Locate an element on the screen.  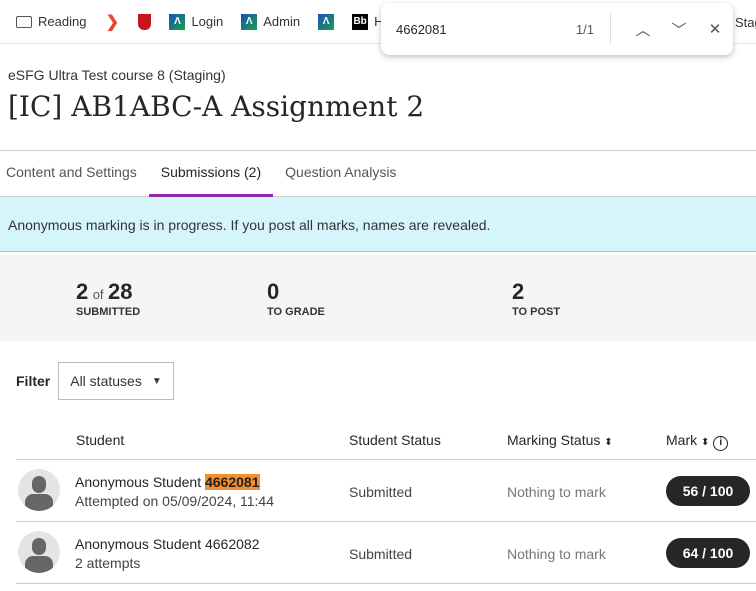
mark-pill: 56 / 100 is located at coordinates (708, 491).